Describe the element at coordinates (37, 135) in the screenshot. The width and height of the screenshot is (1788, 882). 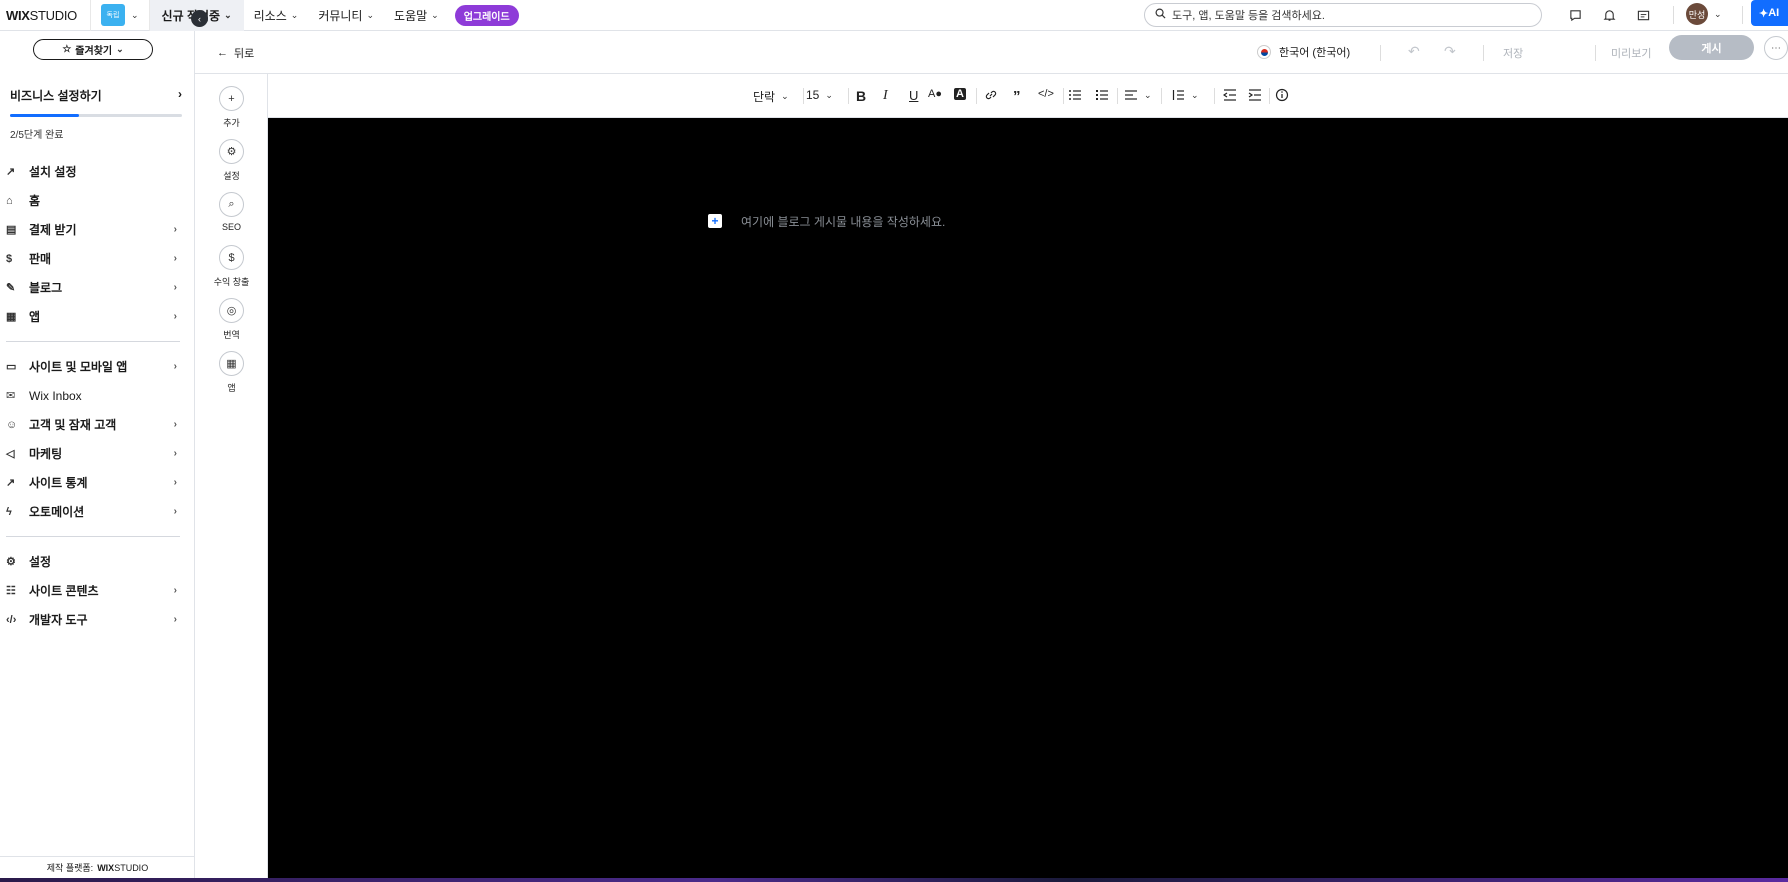
I see `setup-progress-text: 2/5단계 완료` at that location.